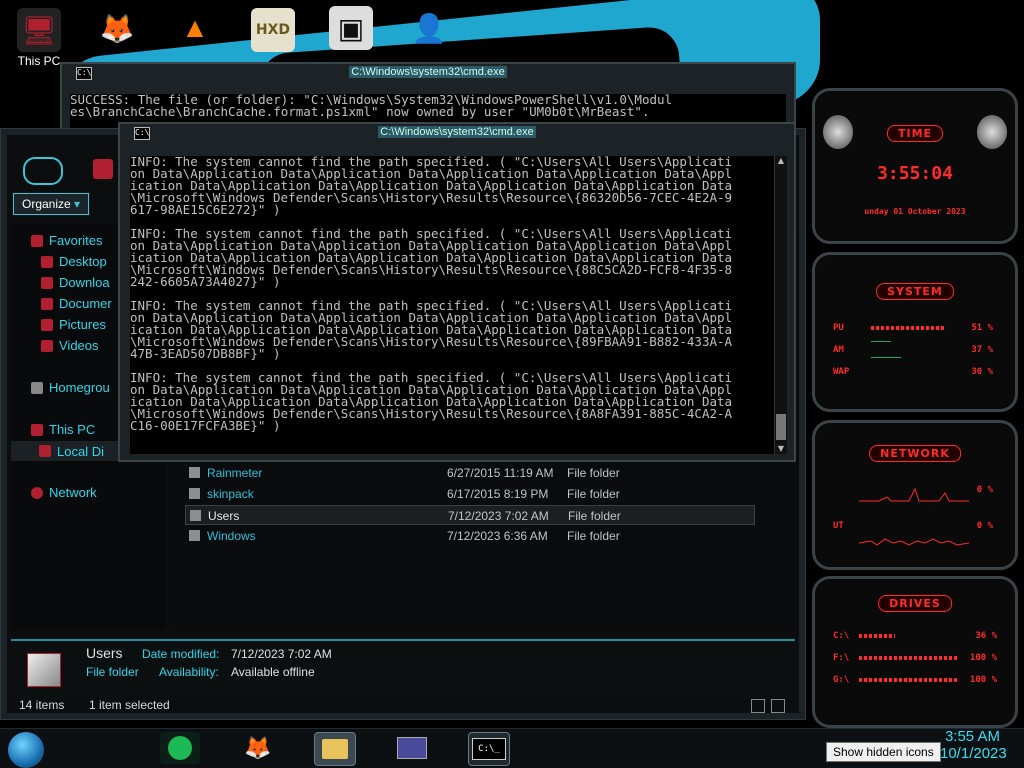 This screenshot has width=1024, height=768. I want to click on nav-label: Desktop, so click(83, 261).